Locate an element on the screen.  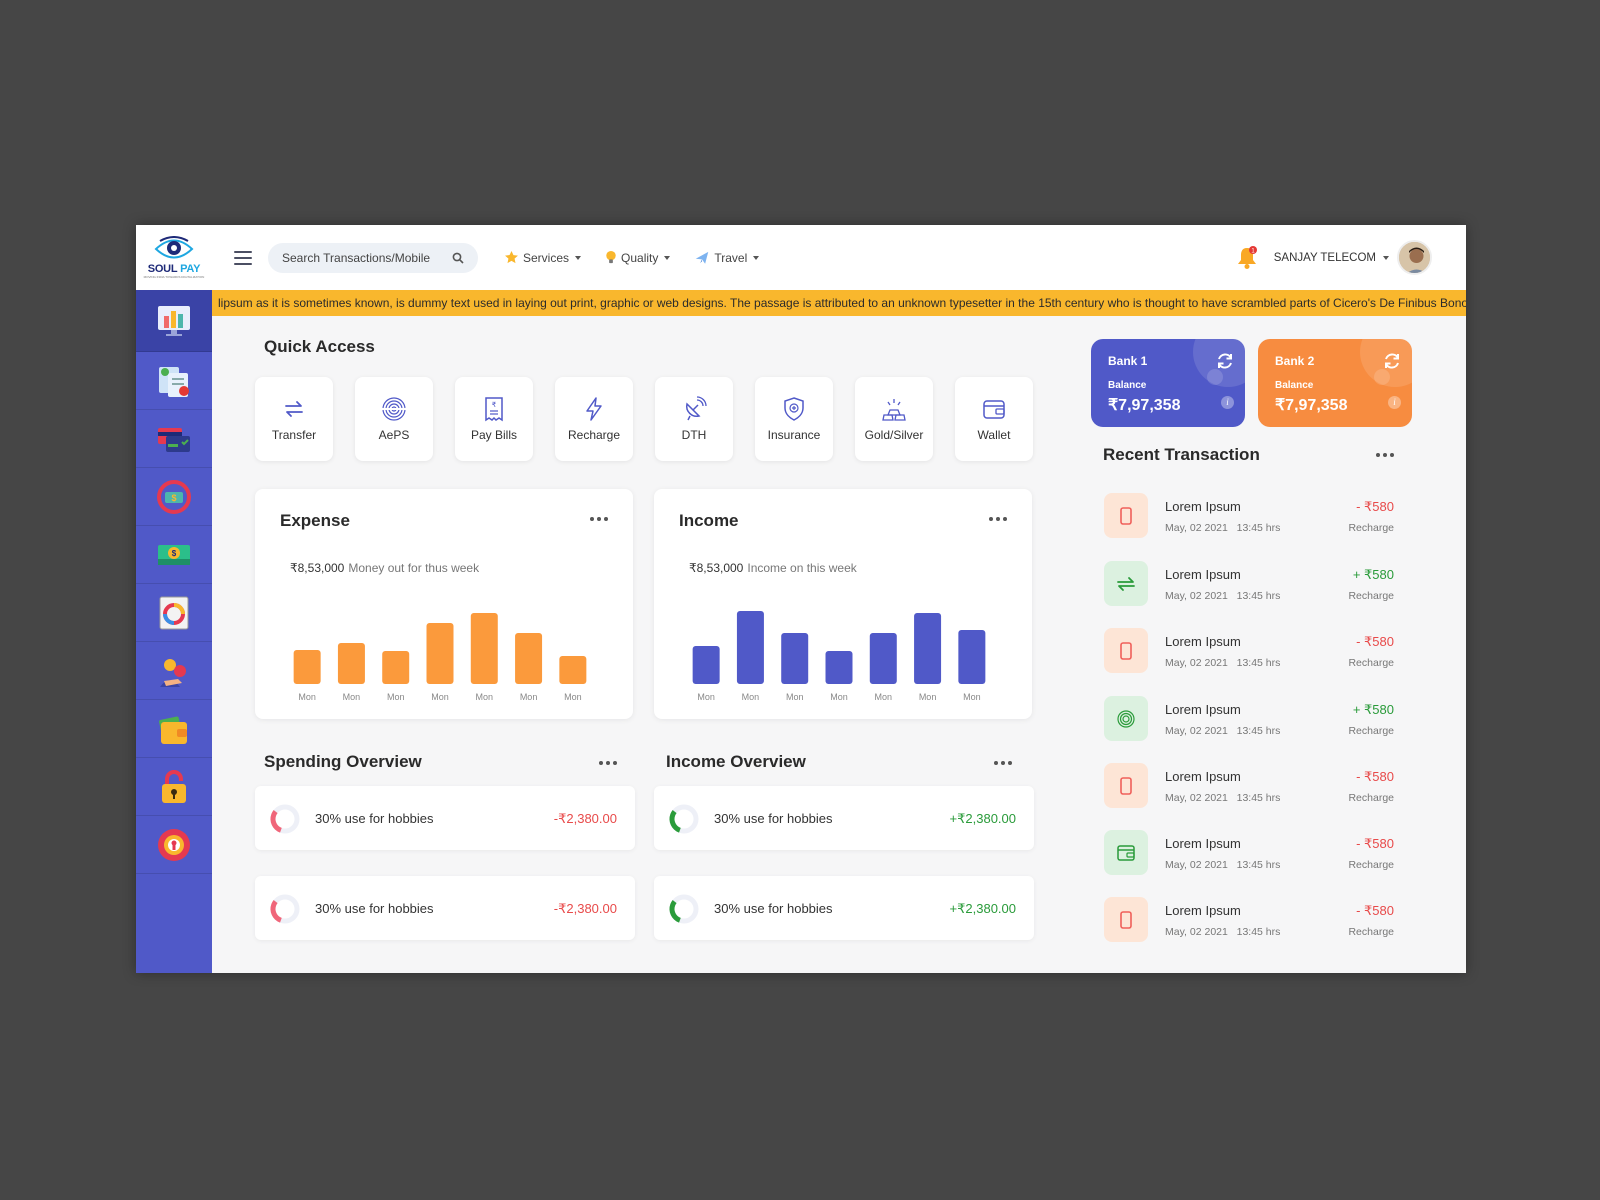
notification-bell-icon: 1 is located at coordinates (1247, 257).